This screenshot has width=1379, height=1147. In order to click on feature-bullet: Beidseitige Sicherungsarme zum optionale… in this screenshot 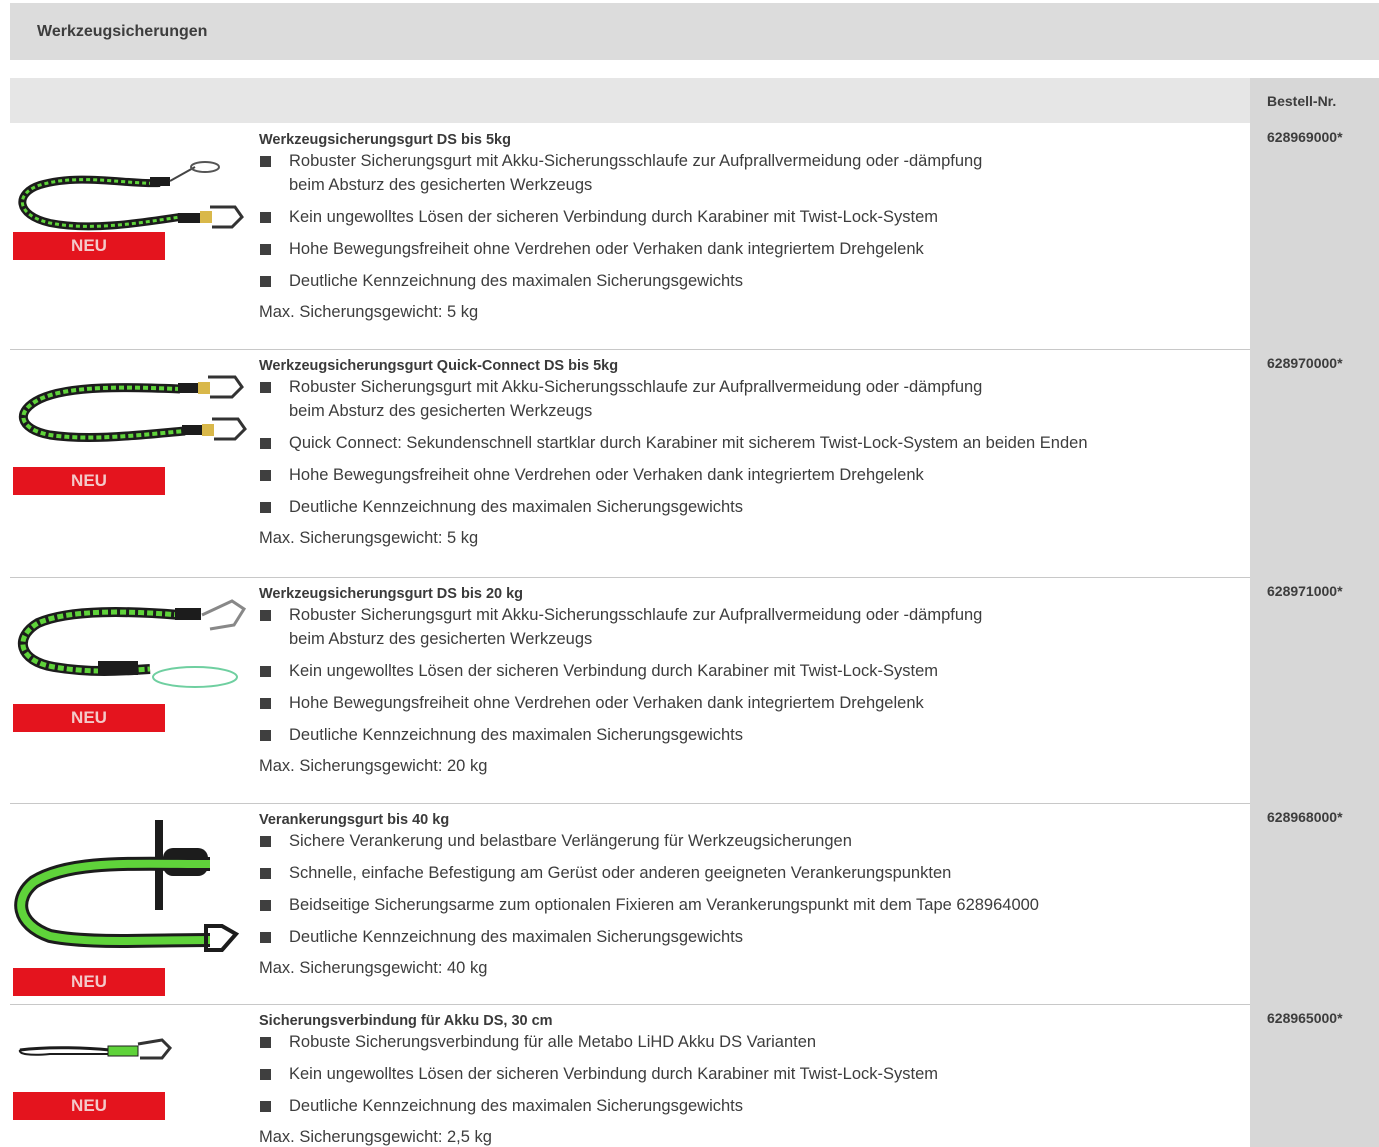, I will do `click(754, 905)`.